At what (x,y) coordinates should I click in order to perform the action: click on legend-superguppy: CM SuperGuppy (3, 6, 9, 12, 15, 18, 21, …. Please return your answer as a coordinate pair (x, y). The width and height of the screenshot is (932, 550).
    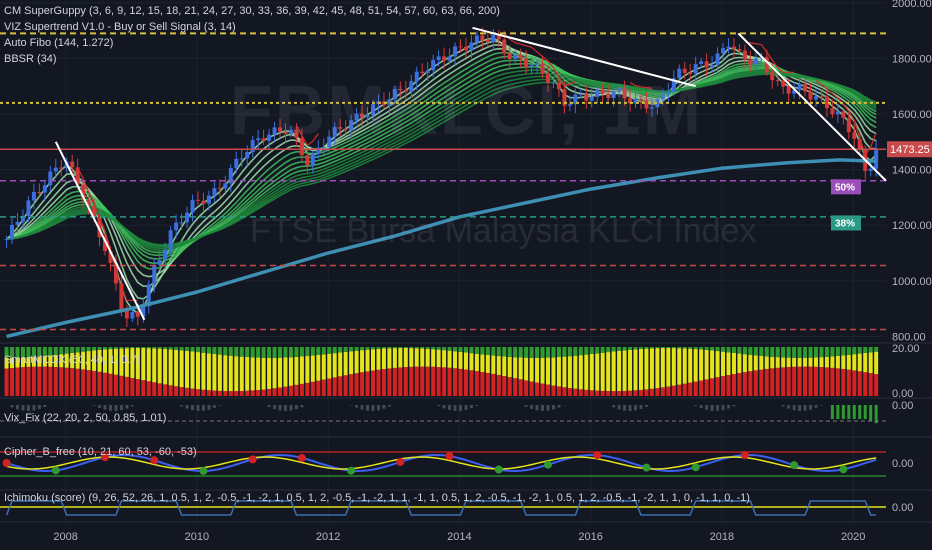
    Looking at the image, I should click on (252, 11).